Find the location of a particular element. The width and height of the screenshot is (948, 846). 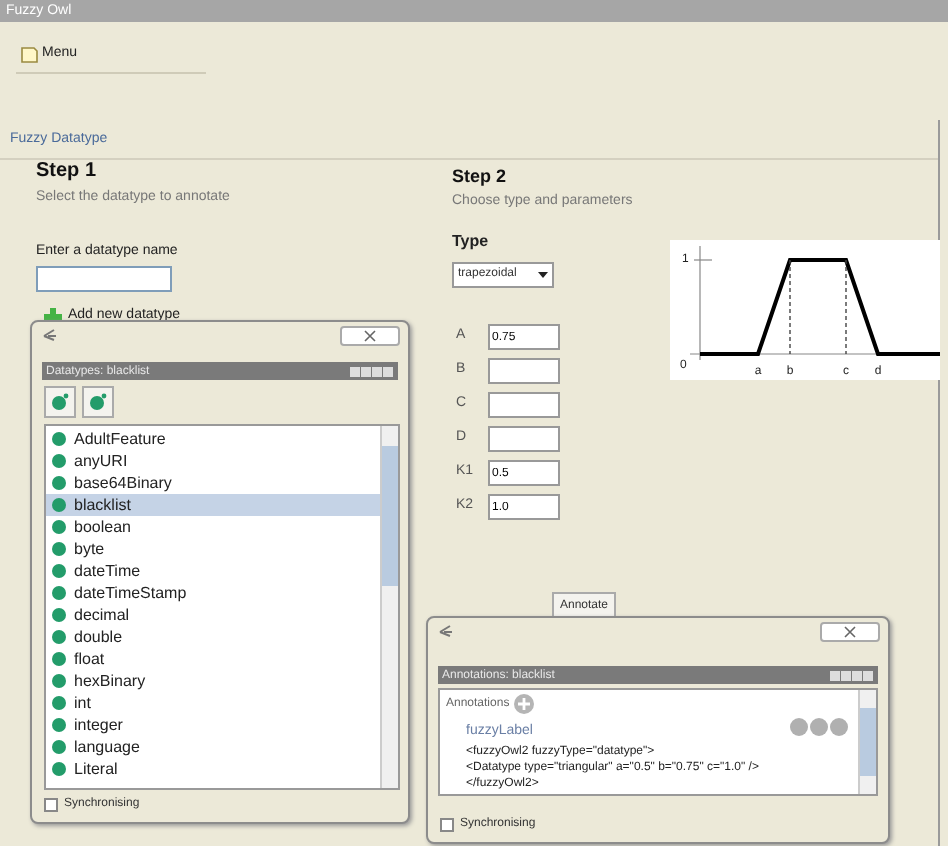

dashed-guide-lines is located at coordinates (818, 307).